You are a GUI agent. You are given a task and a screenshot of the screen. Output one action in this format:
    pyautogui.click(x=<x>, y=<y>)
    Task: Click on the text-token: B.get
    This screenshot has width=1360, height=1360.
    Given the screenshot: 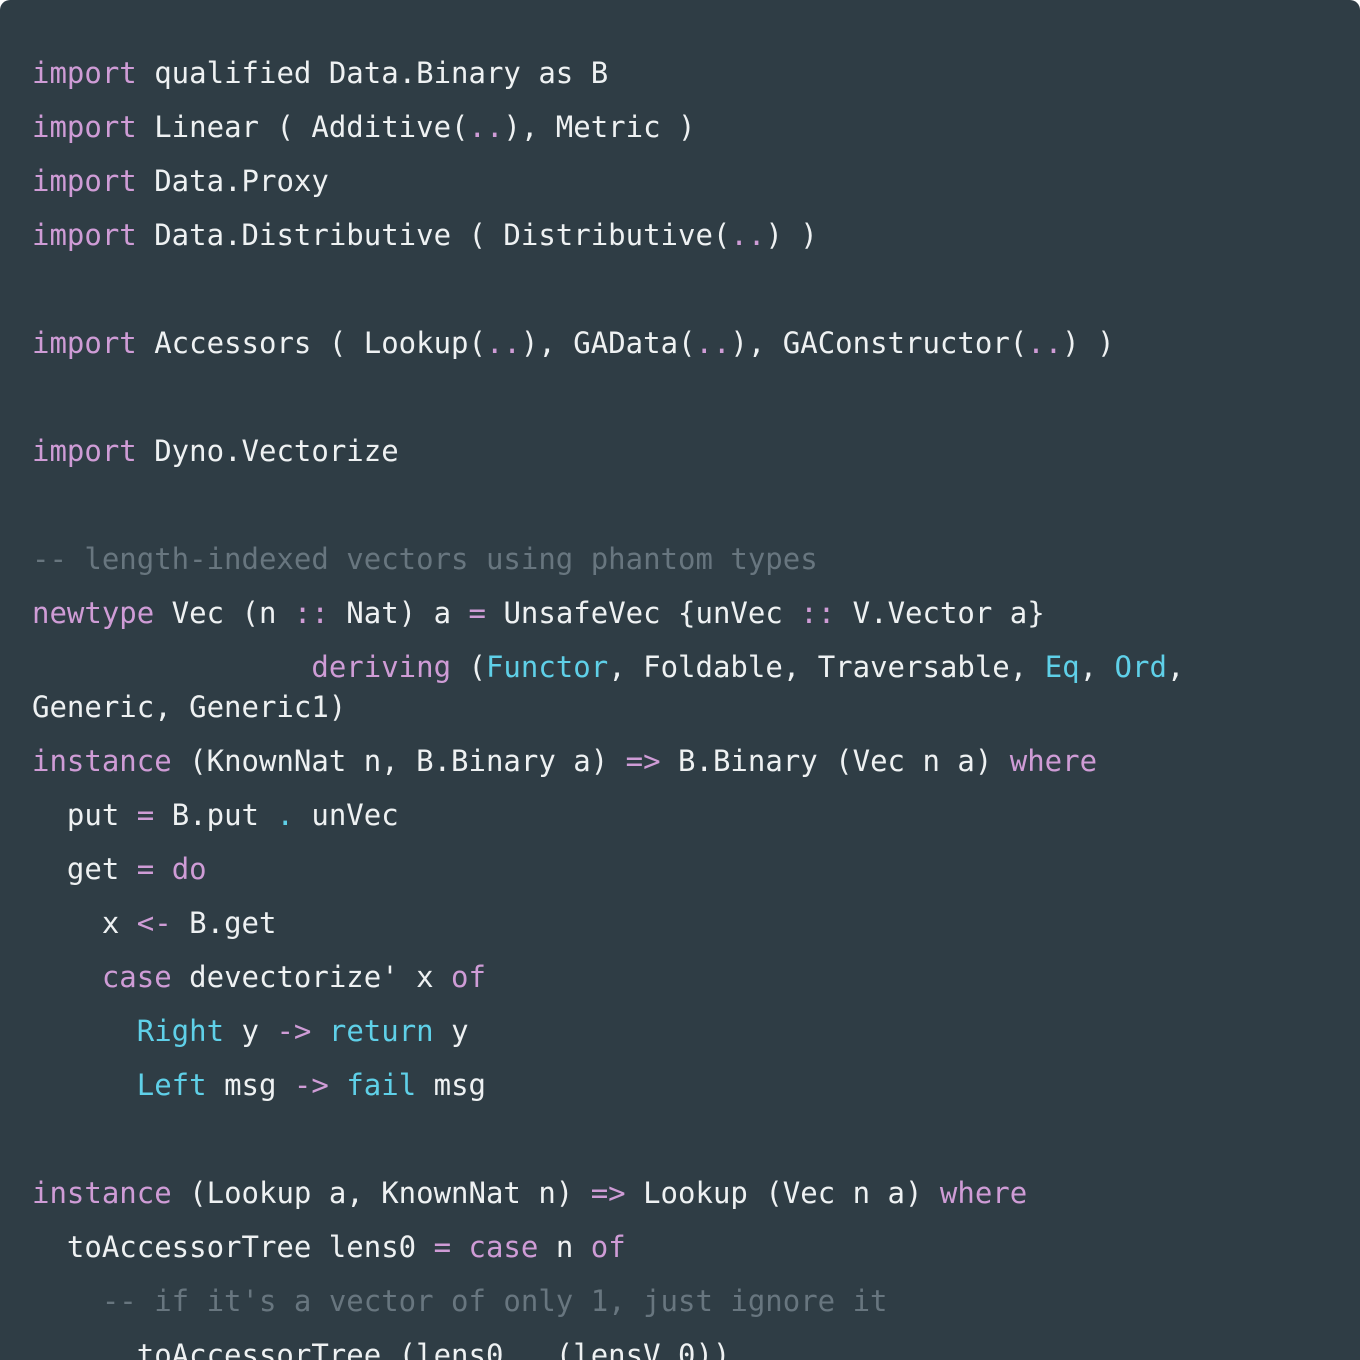 What is the action you would take?
    pyautogui.click(x=224, y=923)
    